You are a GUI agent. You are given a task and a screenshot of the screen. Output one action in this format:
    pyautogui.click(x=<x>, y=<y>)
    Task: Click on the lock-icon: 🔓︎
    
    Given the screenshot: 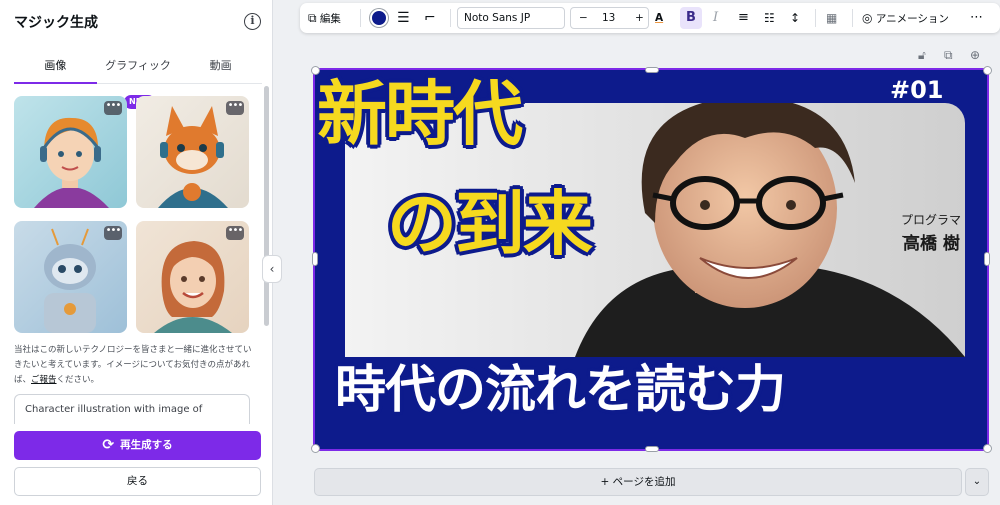 What is the action you would take?
    pyautogui.click(x=922, y=55)
    